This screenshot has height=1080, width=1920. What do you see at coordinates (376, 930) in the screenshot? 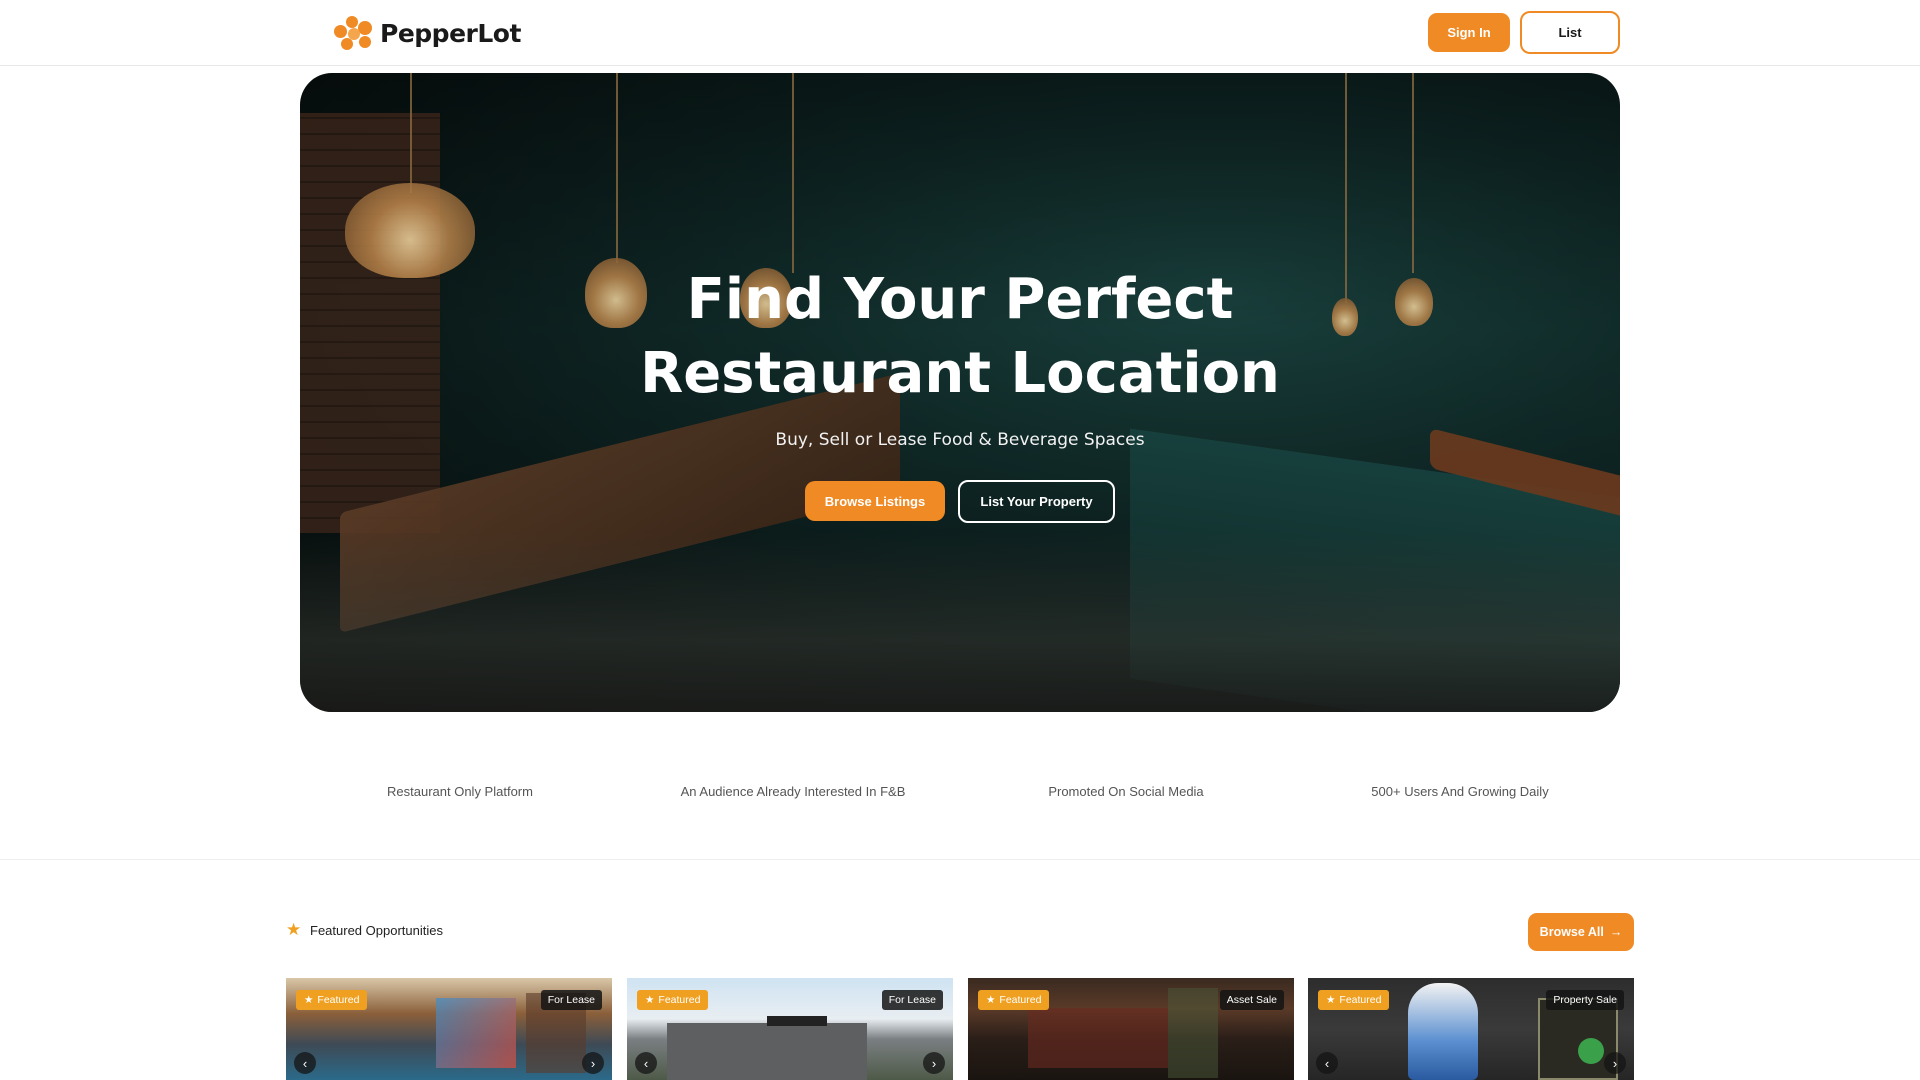
I see `featured-title: Featured Opportunities` at bounding box center [376, 930].